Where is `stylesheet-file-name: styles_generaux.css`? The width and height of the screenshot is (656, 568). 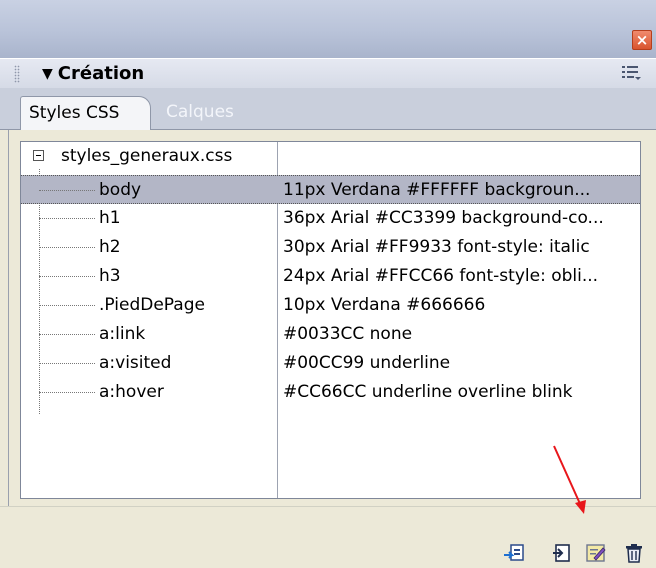 stylesheet-file-name: styles_generaux.css is located at coordinates (147, 156).